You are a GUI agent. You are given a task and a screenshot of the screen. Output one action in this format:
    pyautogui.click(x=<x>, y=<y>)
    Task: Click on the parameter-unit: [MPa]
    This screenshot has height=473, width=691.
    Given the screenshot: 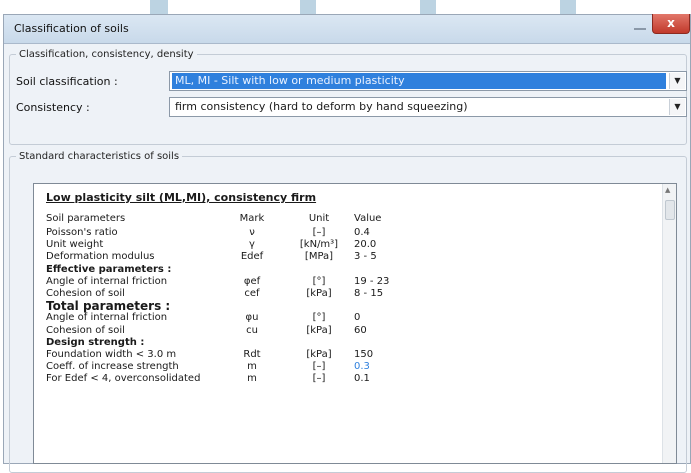 What is the action you would take?
    pyautogui.click(x=319, y=257)
    